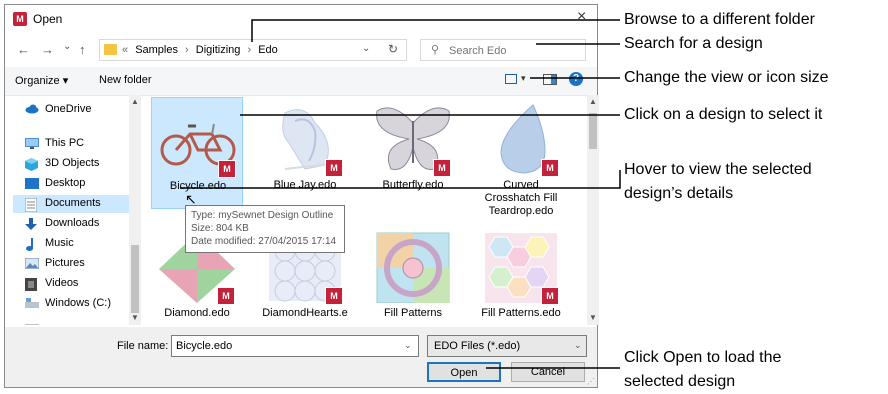 This screenshot has width=888, height=394. Describe the element at coordinates (719, 19) in the screenshot. I see `callout-browse: Browse to a different folder` at that location.